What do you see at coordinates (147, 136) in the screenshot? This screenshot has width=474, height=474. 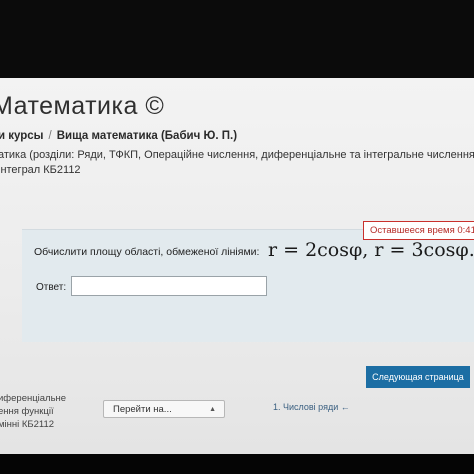 I see `breadcrumb-item-course: Вища математика (Бабич Ю. П.)` at bounding box center [147, 136].